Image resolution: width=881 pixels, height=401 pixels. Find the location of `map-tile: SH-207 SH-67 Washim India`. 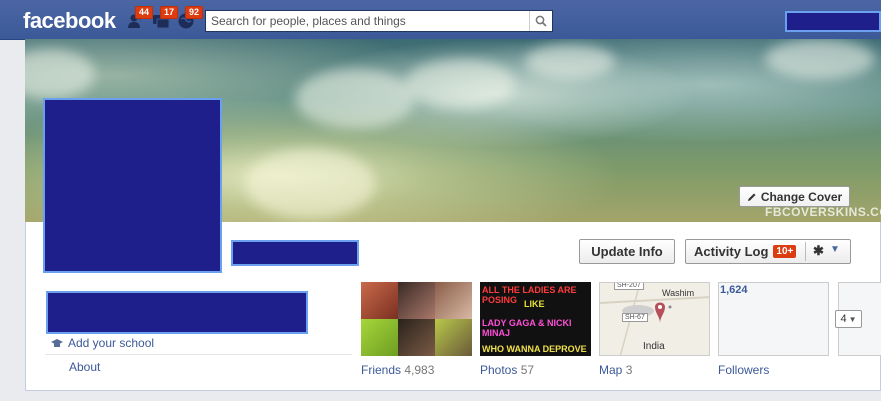

map-tile: SH-207 SH-67 Washim India is located at coordinates (654, 319).